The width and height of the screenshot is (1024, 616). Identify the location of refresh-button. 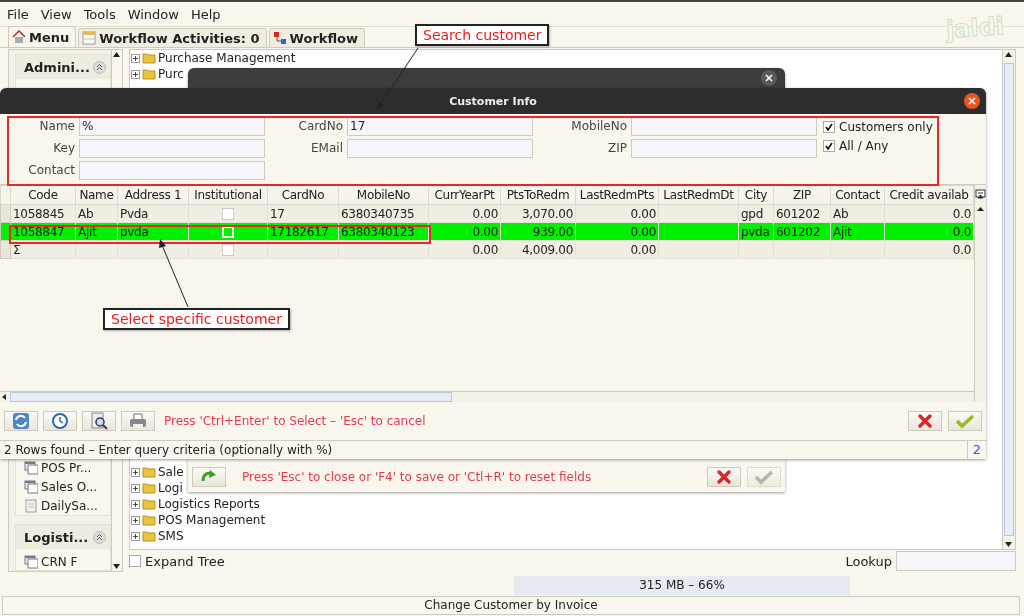
(21, 421).